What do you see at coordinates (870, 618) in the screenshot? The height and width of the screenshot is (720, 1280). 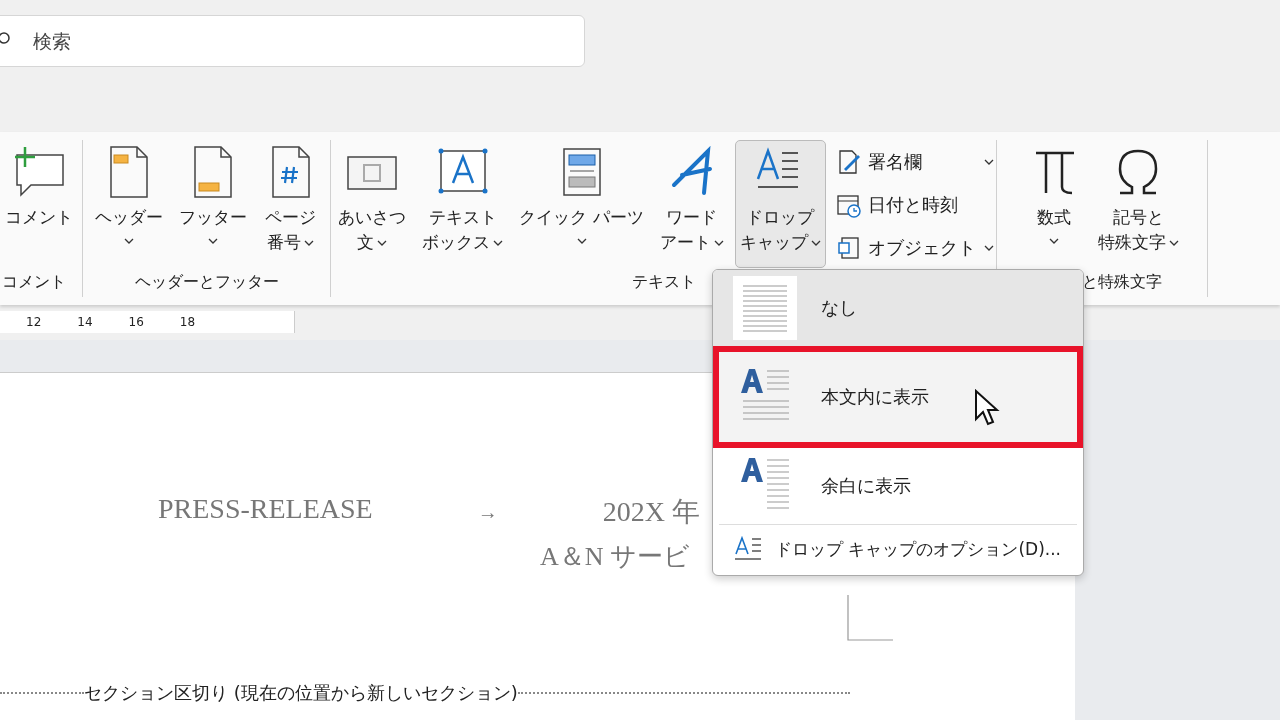 I see `corner-mark` at bounding box center [870, 618].